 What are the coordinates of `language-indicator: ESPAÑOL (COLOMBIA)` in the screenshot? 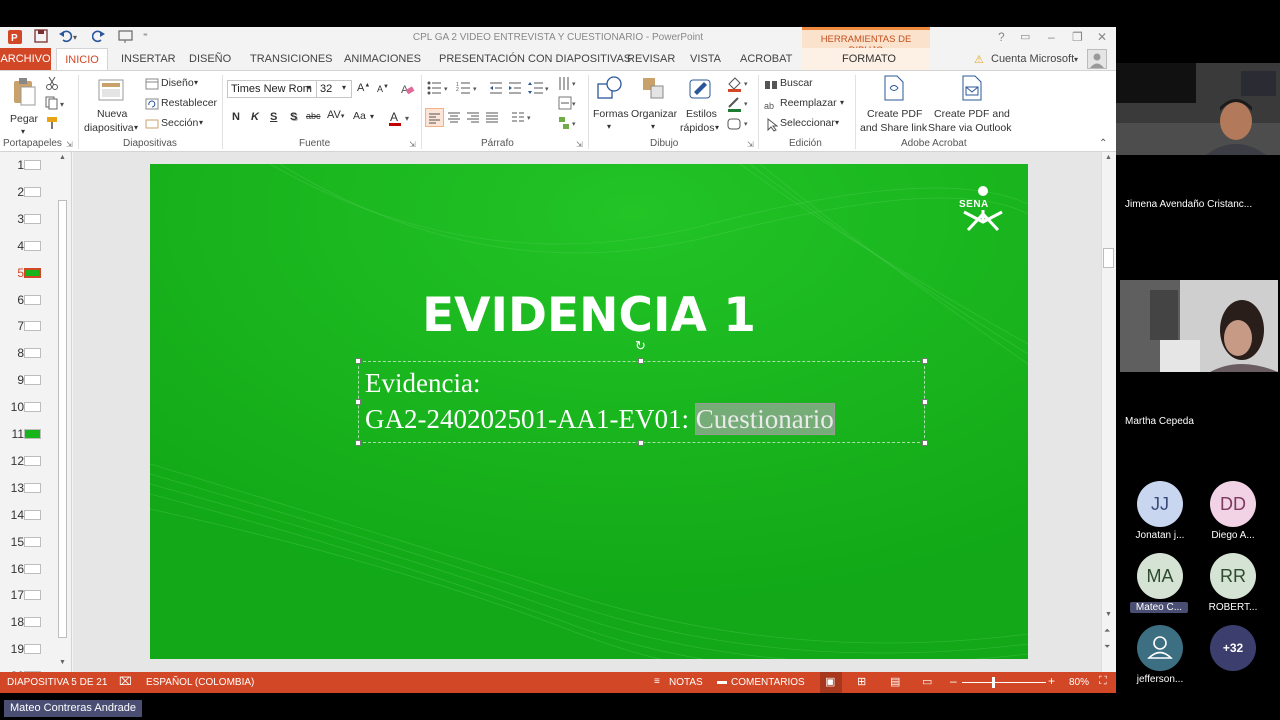 It's located at (200, 682).